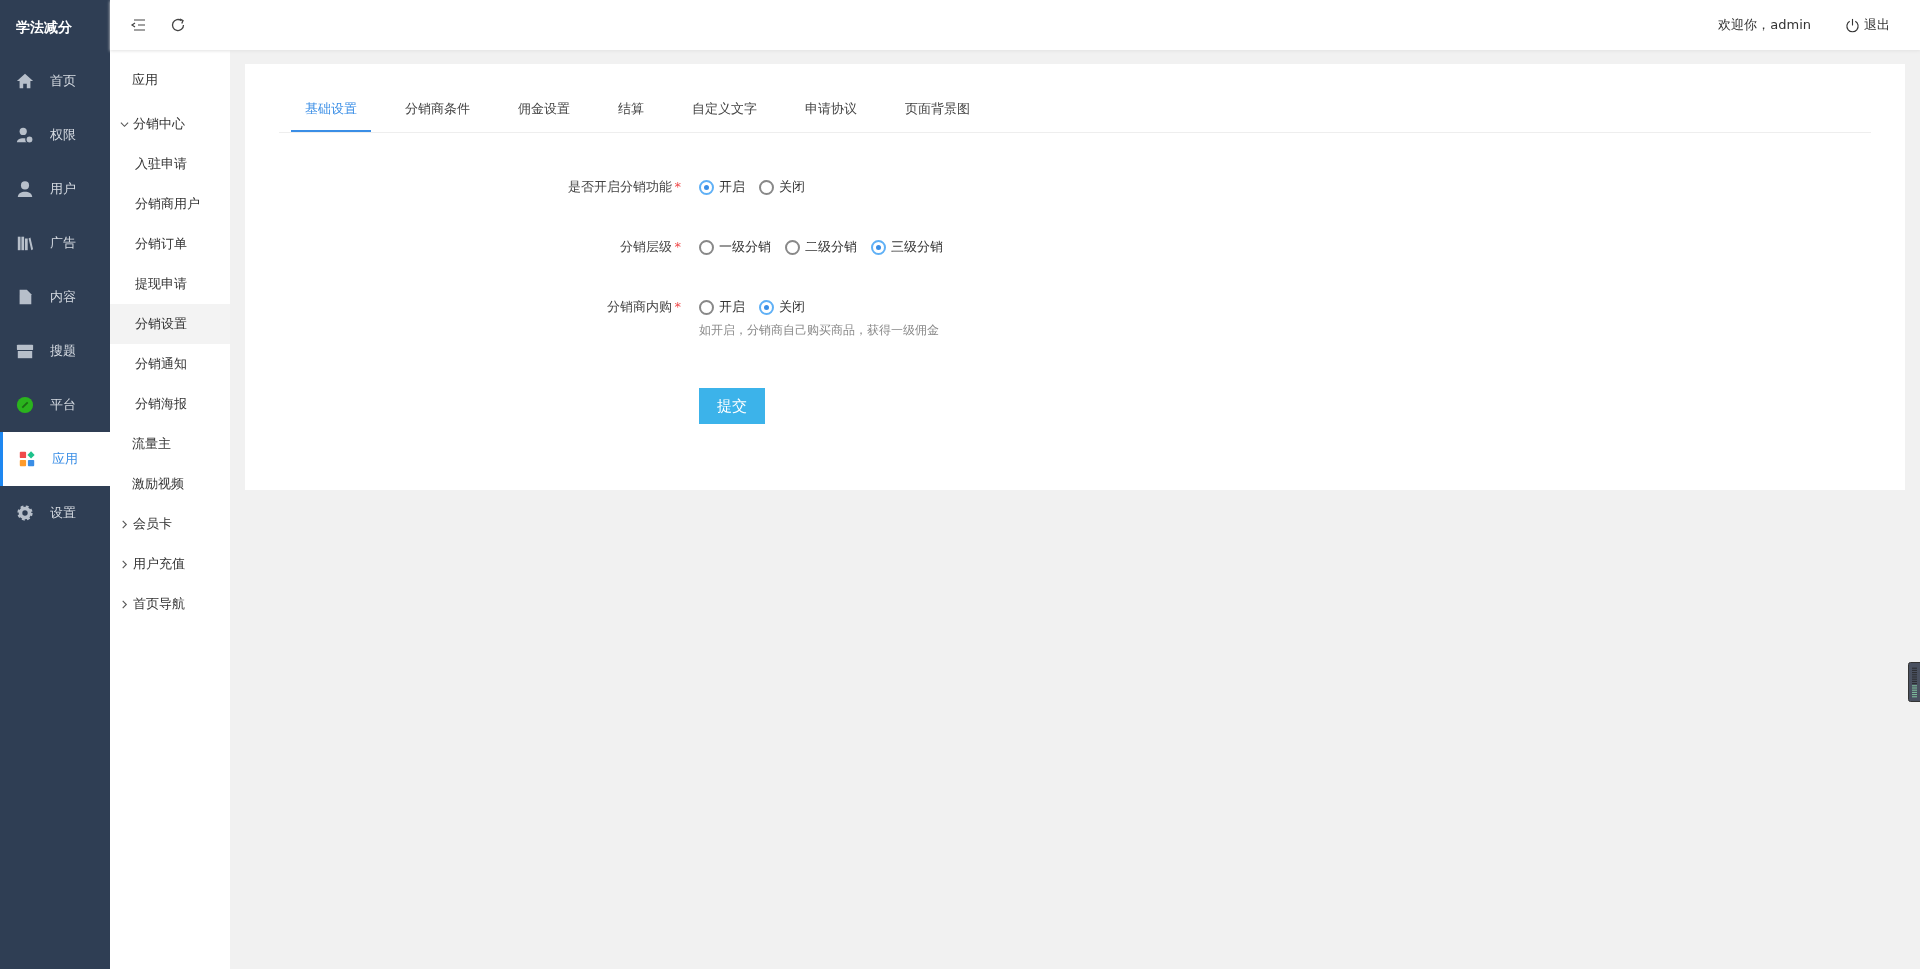  I want to click on field-label: 分销商内购 *, so click(643, 307).